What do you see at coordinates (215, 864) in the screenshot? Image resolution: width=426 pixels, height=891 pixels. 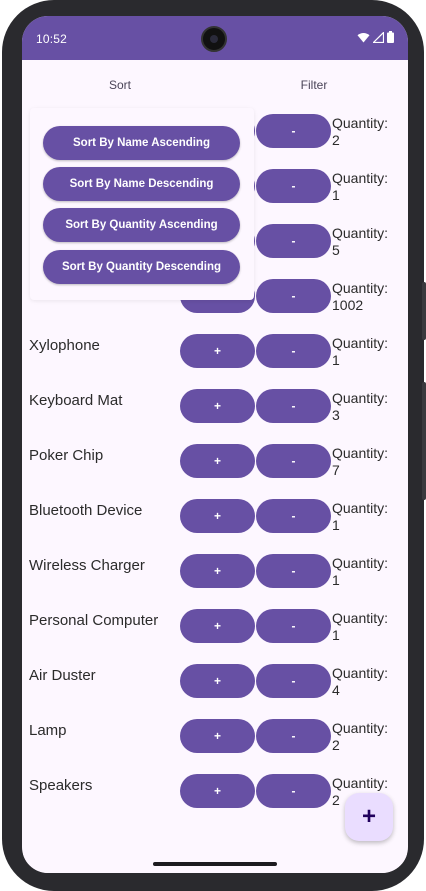 I see `home-handle` at bounding box center [215, 864].